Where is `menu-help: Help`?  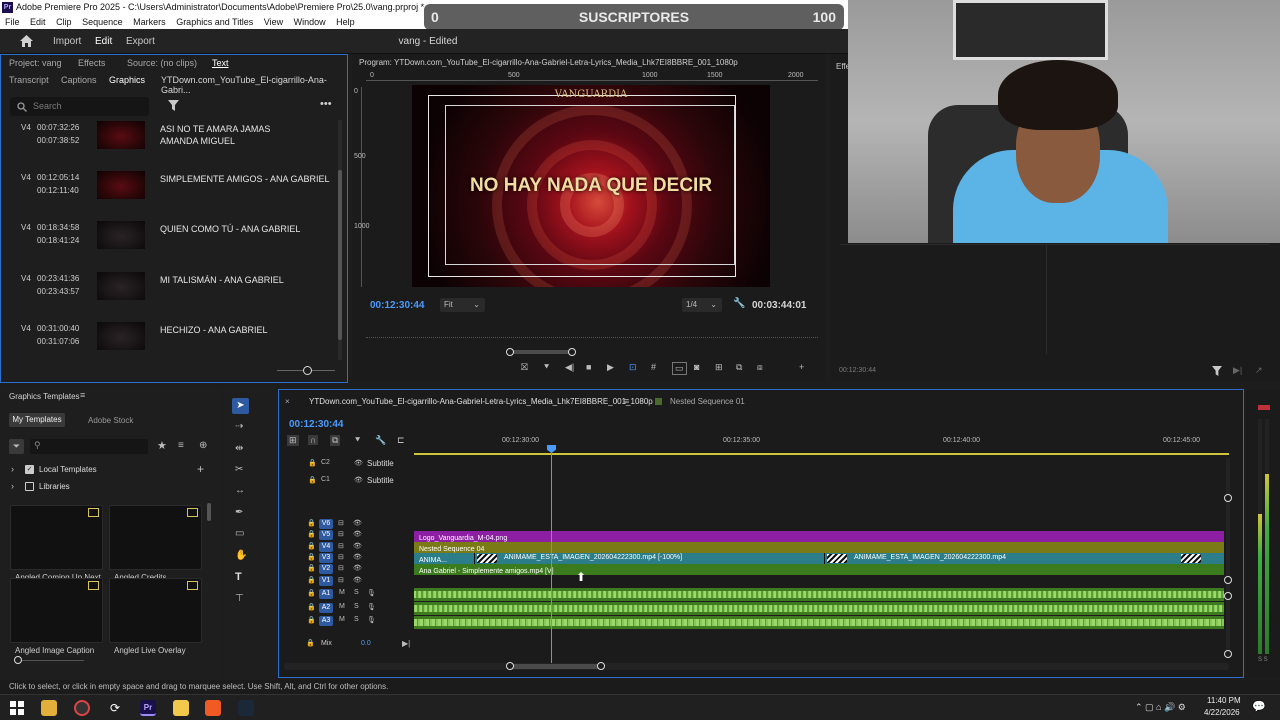 menu-help: Help is located at coordinates (345, 22).